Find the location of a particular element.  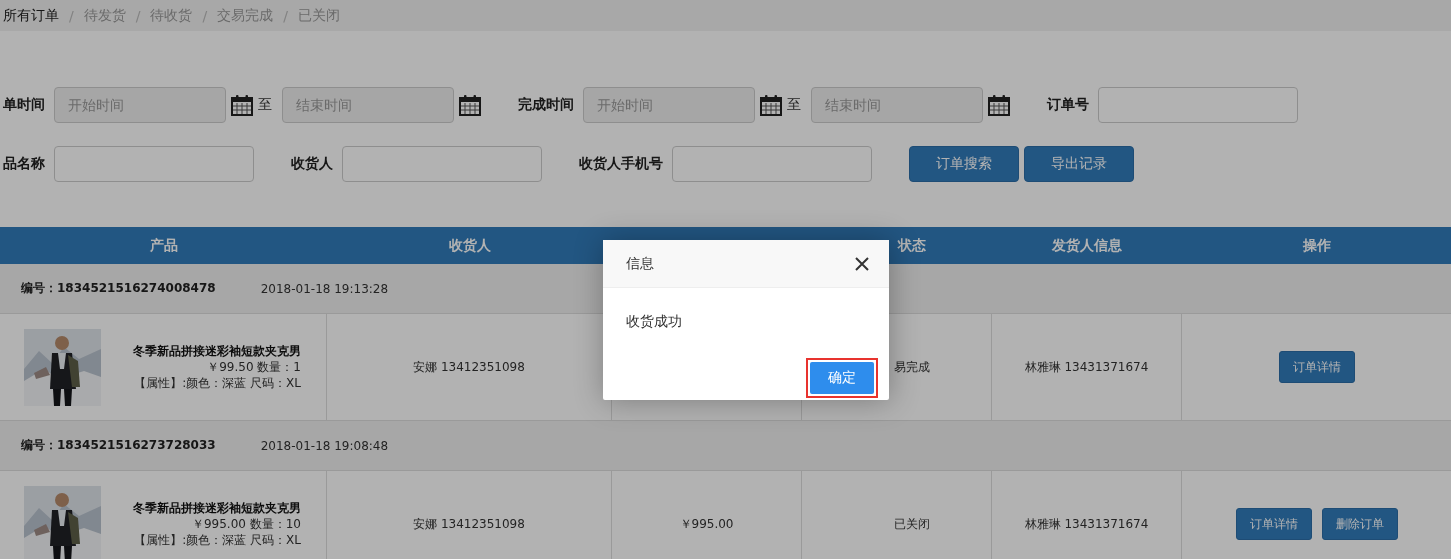

table-cell: 安娜 13412351098 is located at coordinates (469, 515).